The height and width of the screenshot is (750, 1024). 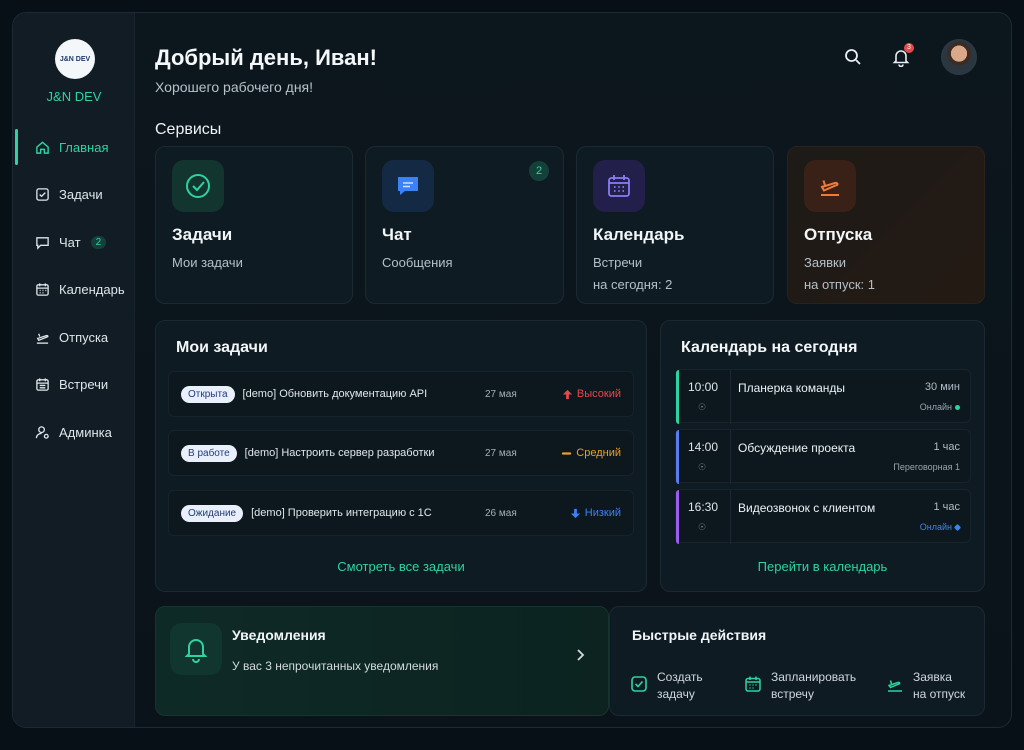 What do you see at coordinates (940, 407) in the screenshot?
I see `event-location: Онлайн` at bounding box center [940, 407].